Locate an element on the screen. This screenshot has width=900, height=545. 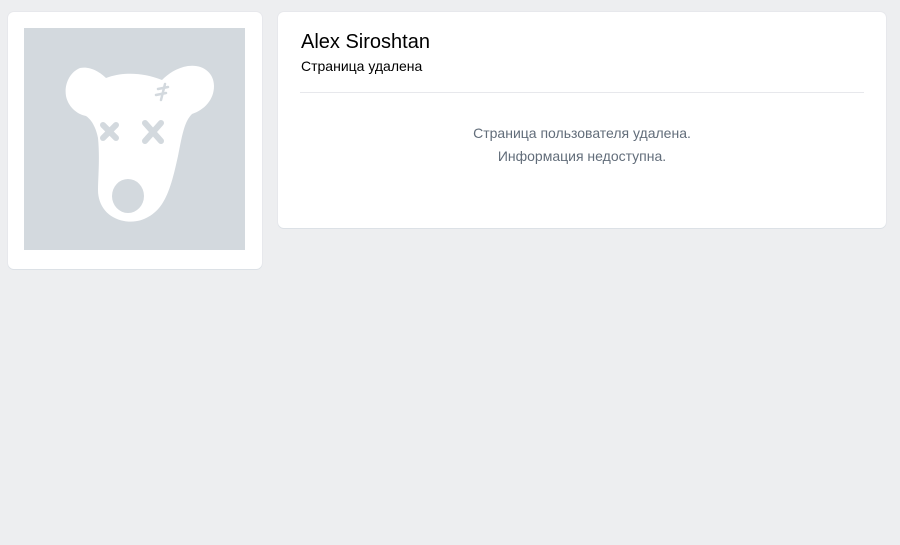
deleted-notice-line-1: Страница пользователя удалена. is located at coordinates (582, 133).